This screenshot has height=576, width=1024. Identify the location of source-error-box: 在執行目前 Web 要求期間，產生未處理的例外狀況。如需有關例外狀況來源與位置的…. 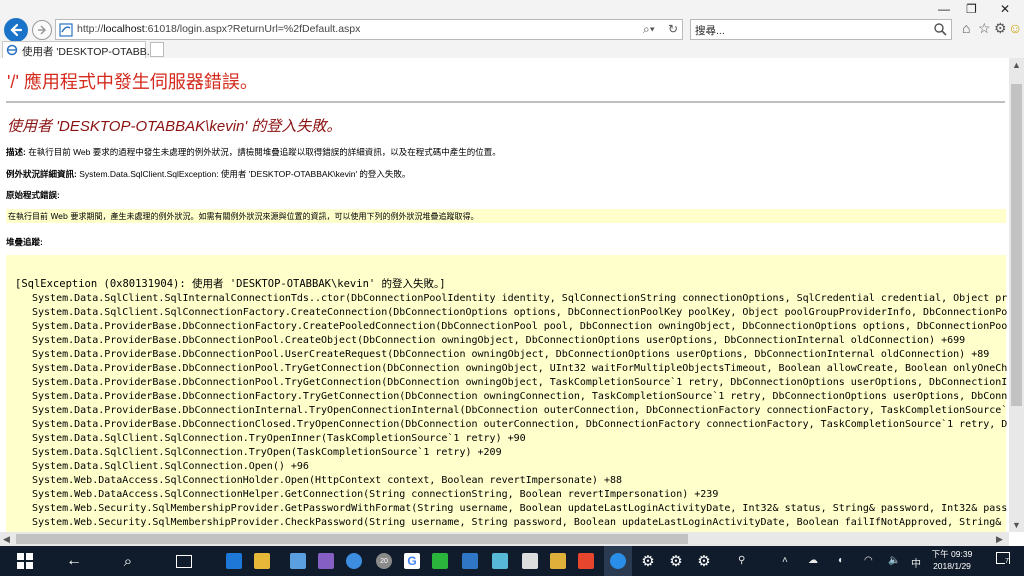
(506, 216).